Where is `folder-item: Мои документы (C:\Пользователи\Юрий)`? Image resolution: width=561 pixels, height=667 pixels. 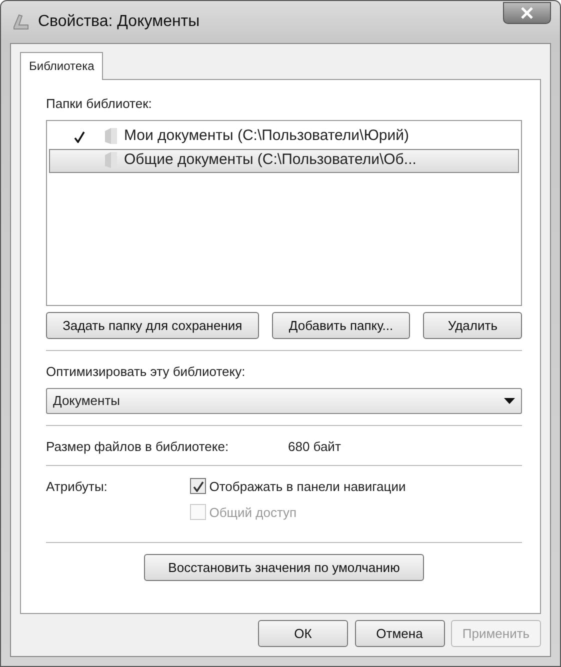 folder-item: Мои документы (C:\Пользователи\Юрий) is located at coordinates (284, 136).